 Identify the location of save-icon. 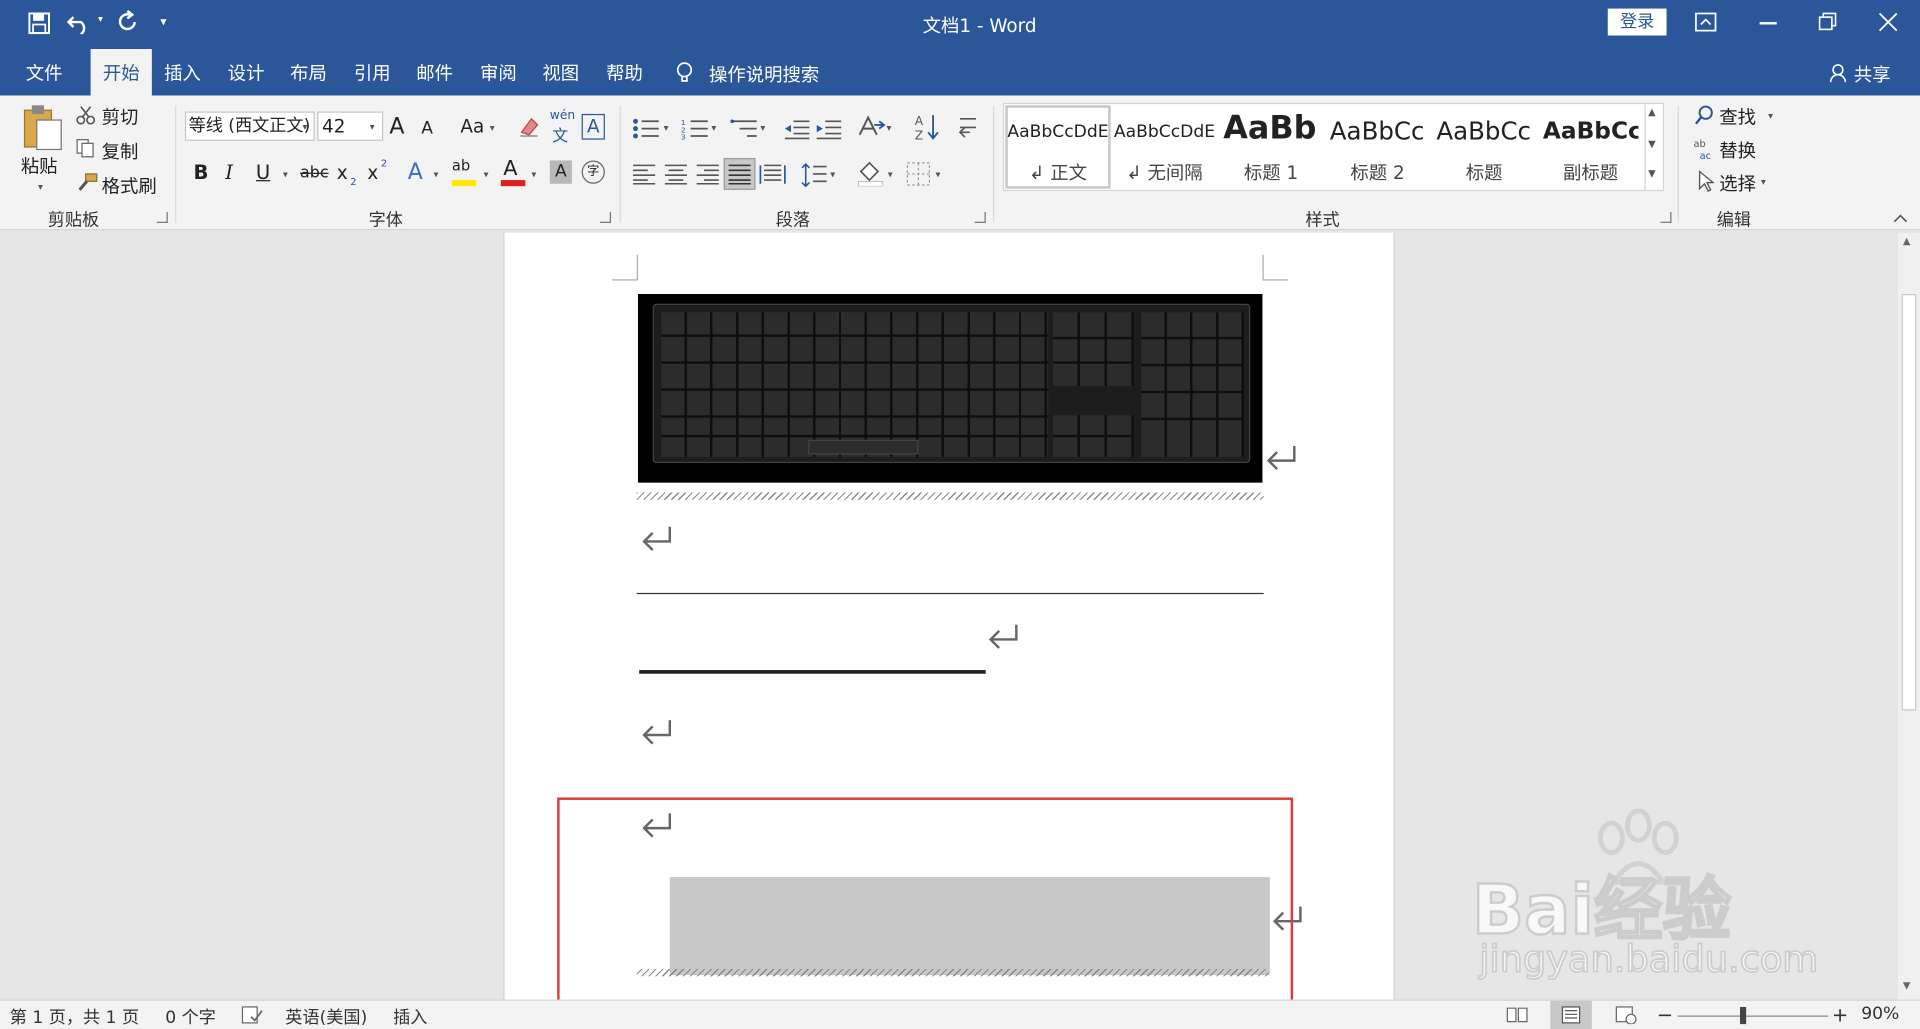
(39, 23).